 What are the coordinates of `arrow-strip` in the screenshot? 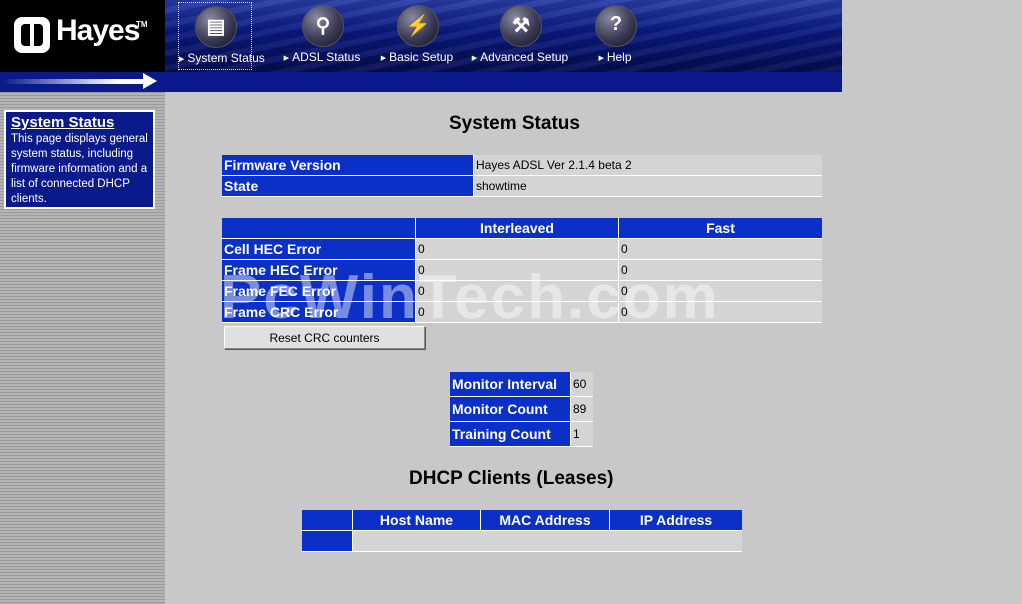 It's located at (82, 82).